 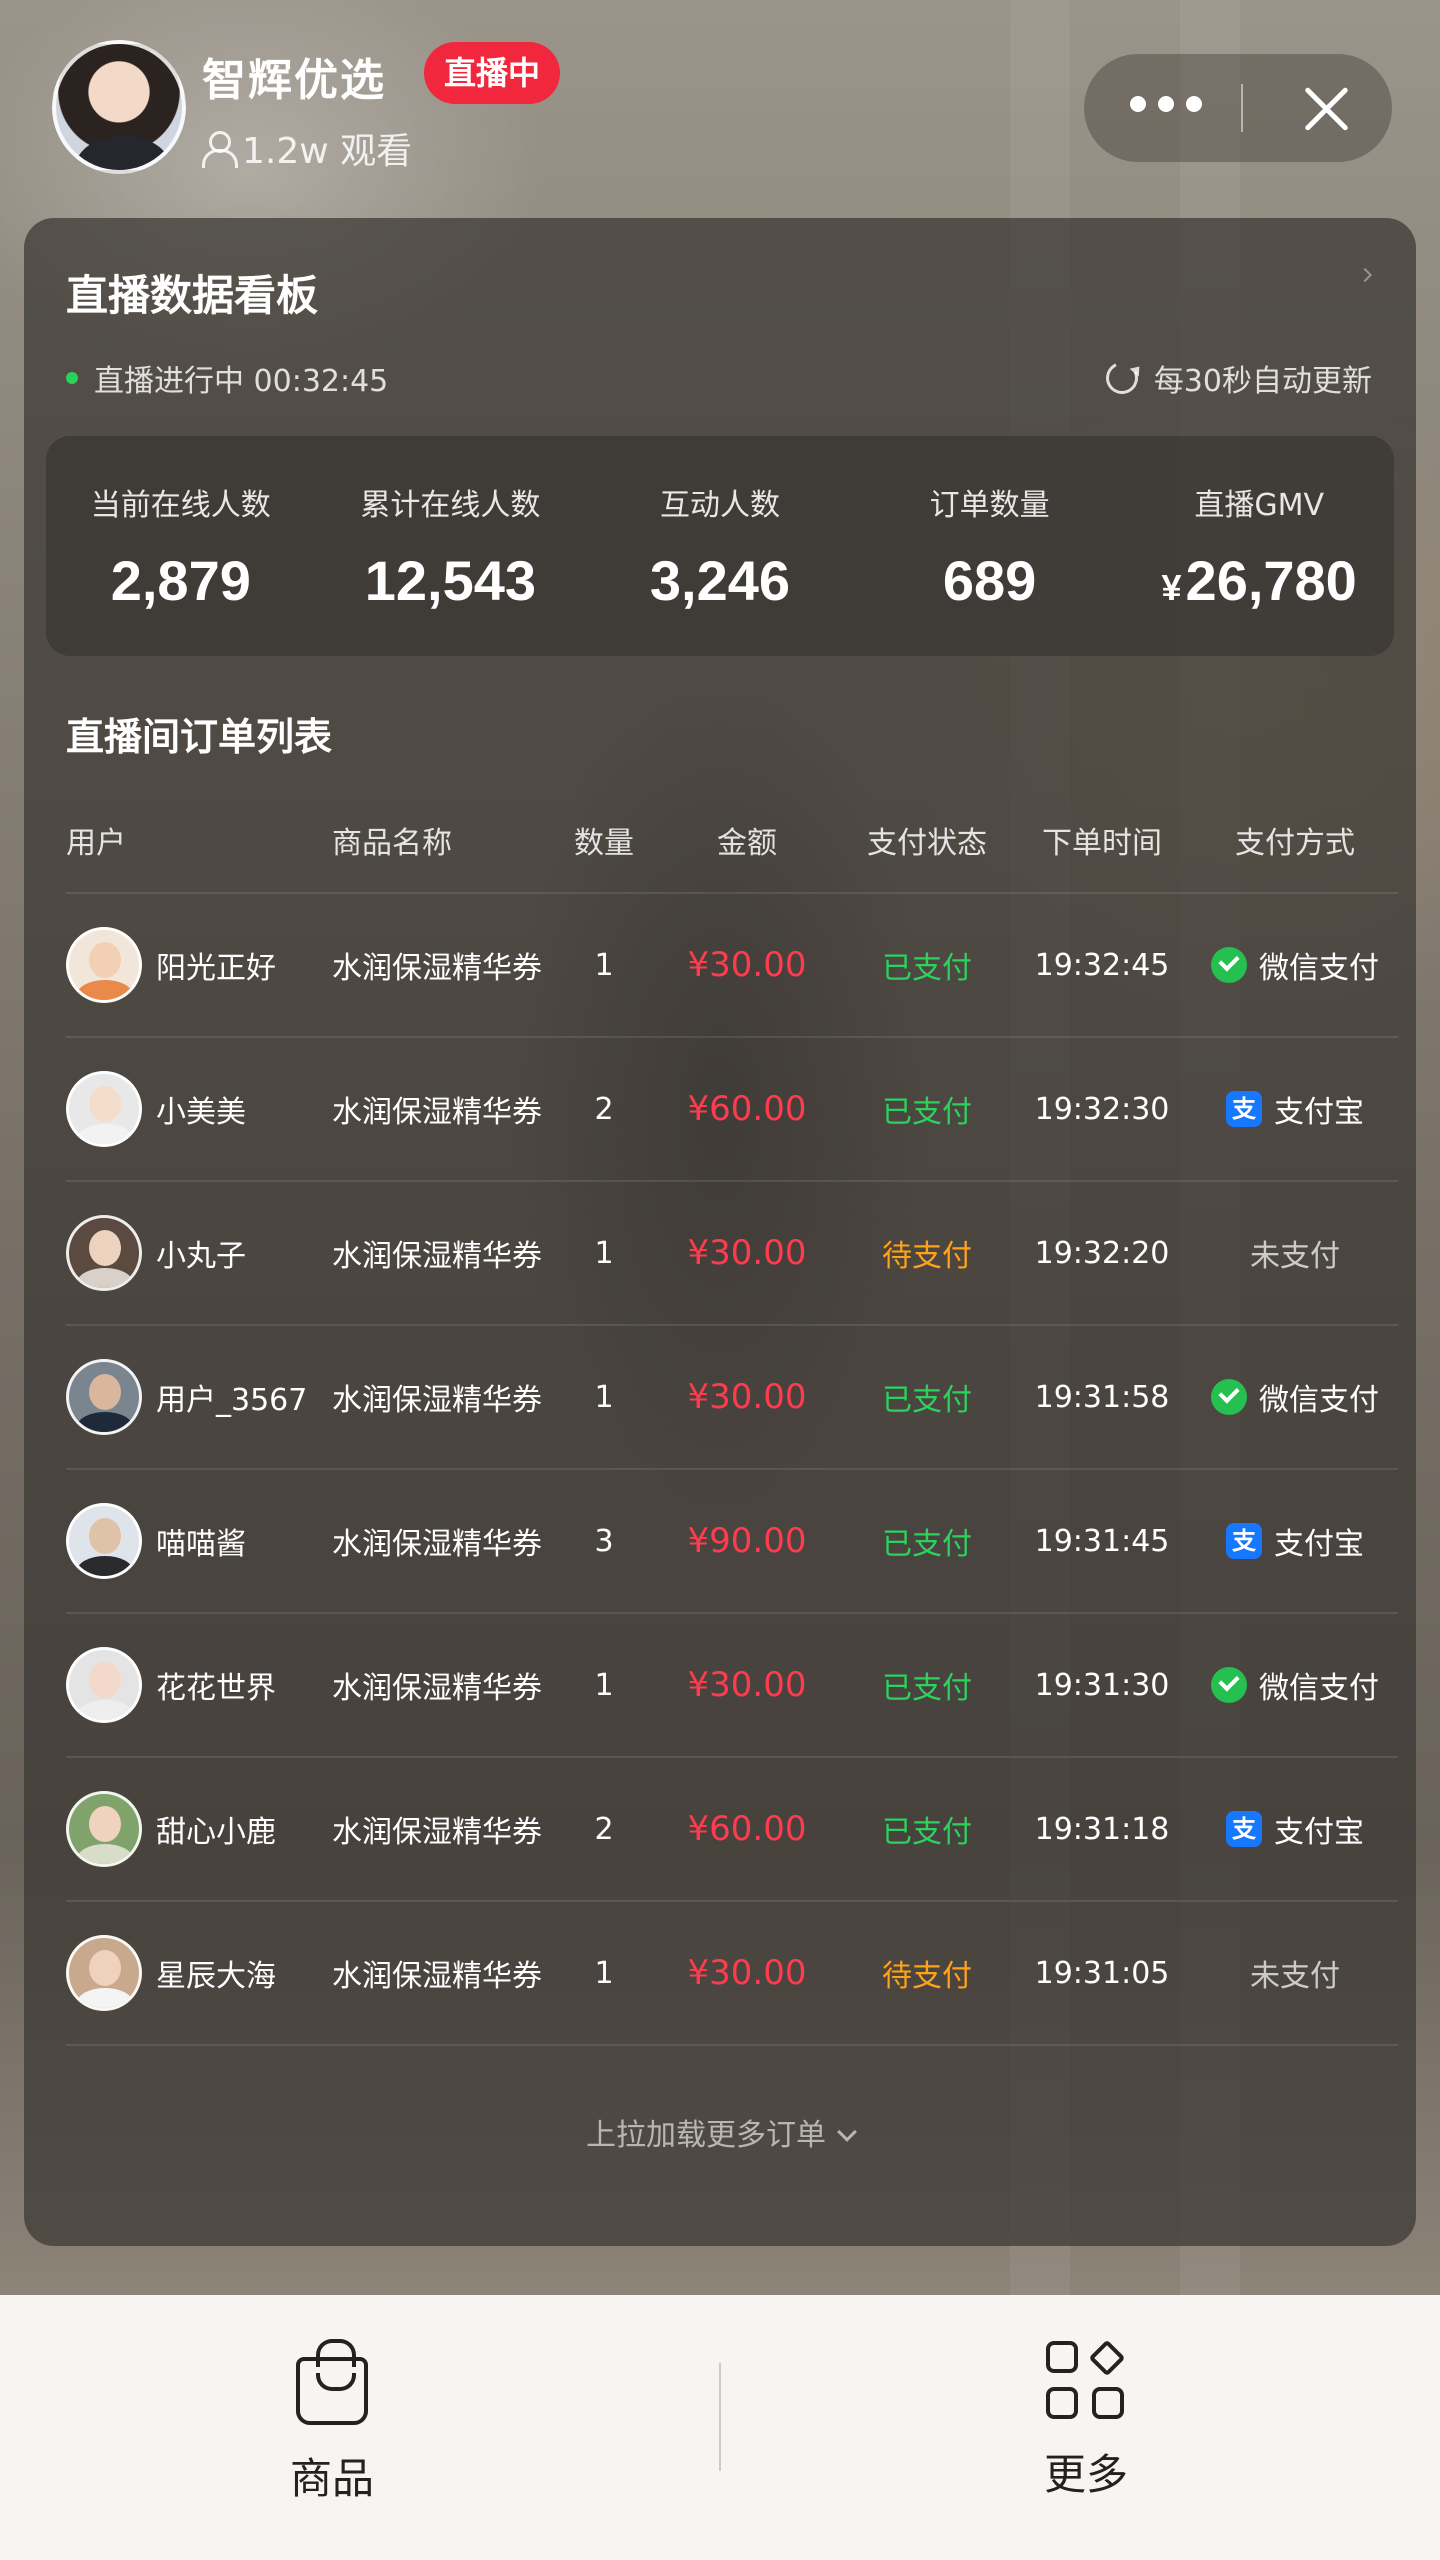 I want to click on person-icon, so click(x=220, y=149).